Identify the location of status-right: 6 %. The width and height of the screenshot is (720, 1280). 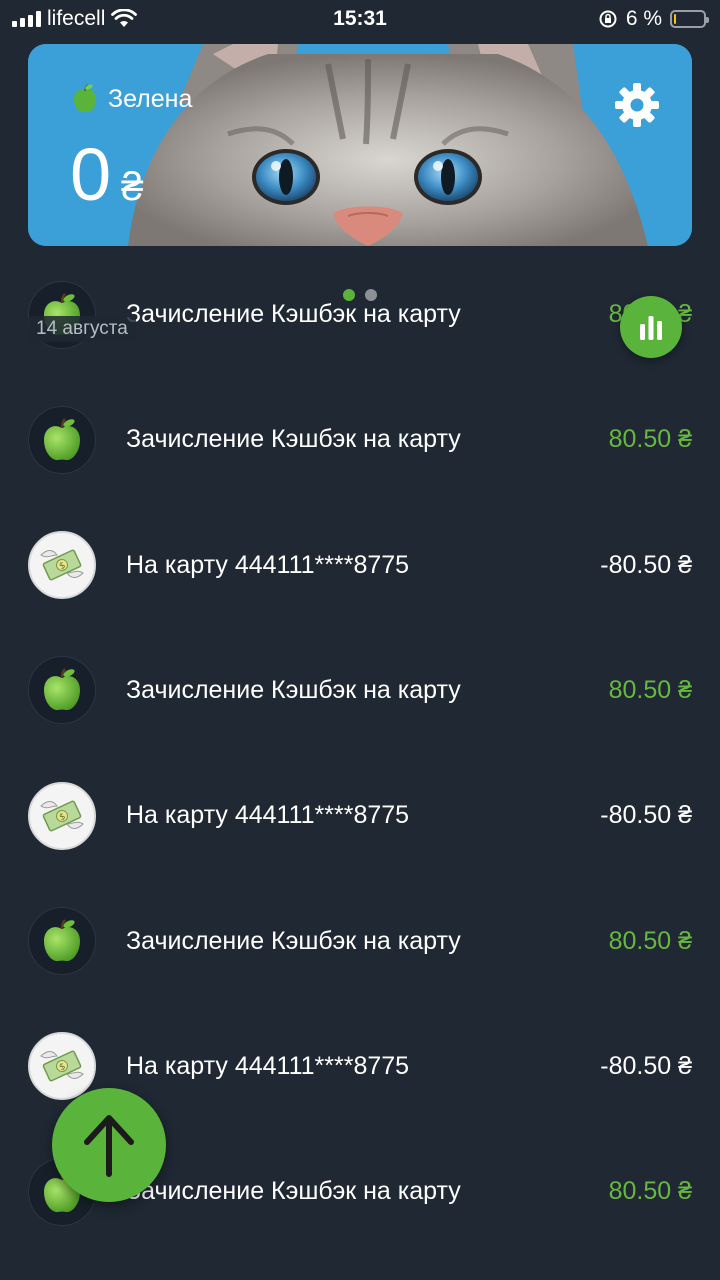
(653, 19).